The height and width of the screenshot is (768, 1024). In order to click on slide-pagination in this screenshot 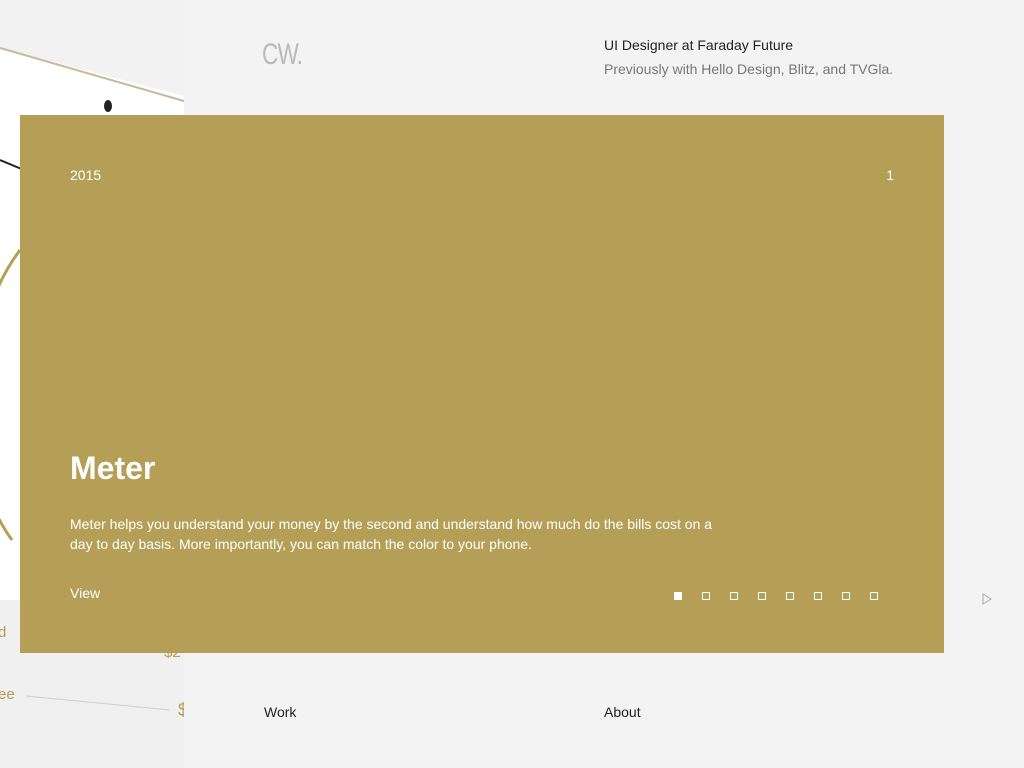, I will do `click(776, 596)`.